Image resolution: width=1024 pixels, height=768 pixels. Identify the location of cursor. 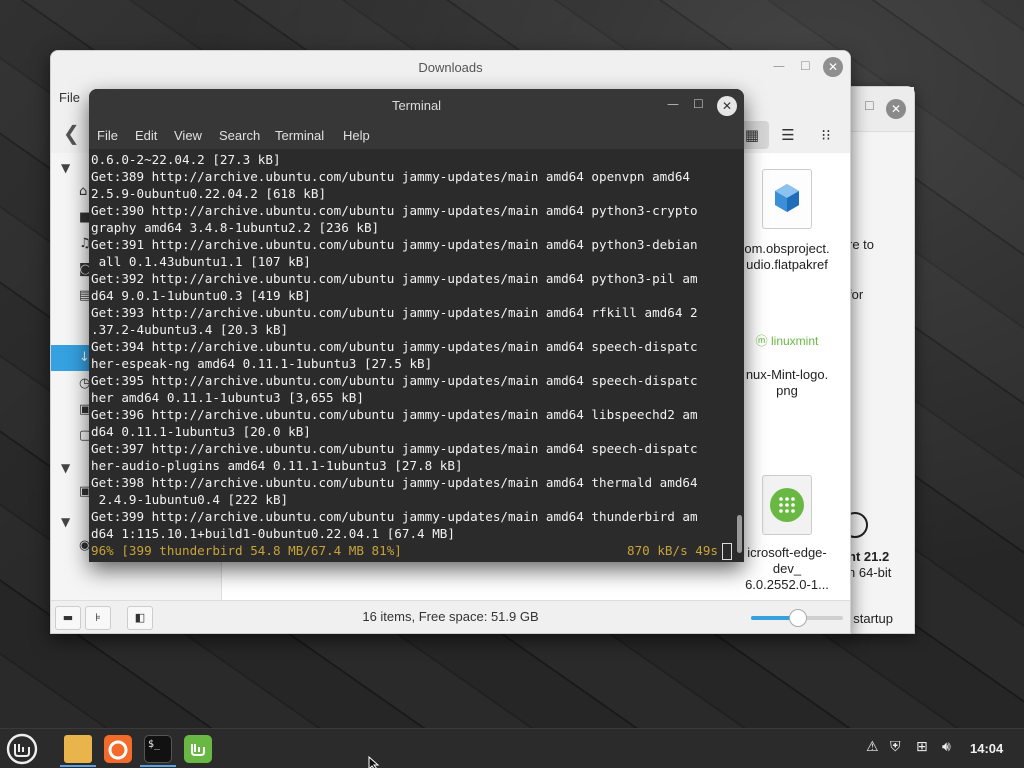
(727, 551).